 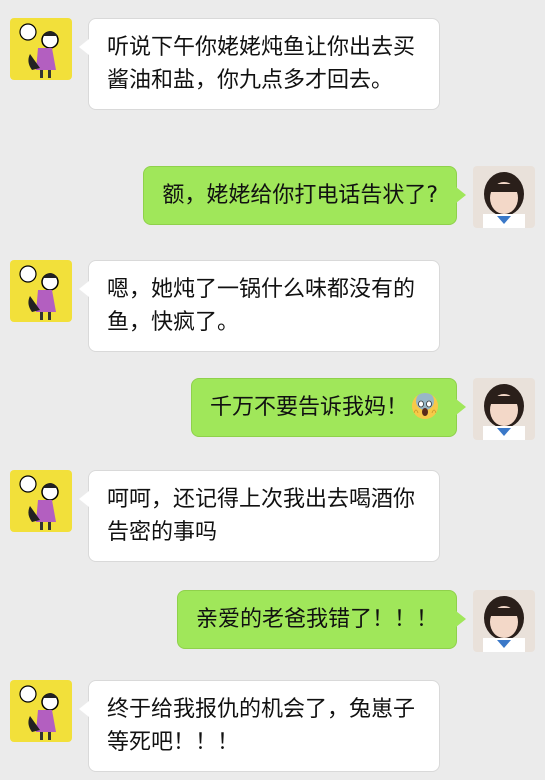 I want to click on received-message-bubble: 嗯，她炖了一锅什么味都没有的鱼，快疯了。, so click(x=259, y=306).